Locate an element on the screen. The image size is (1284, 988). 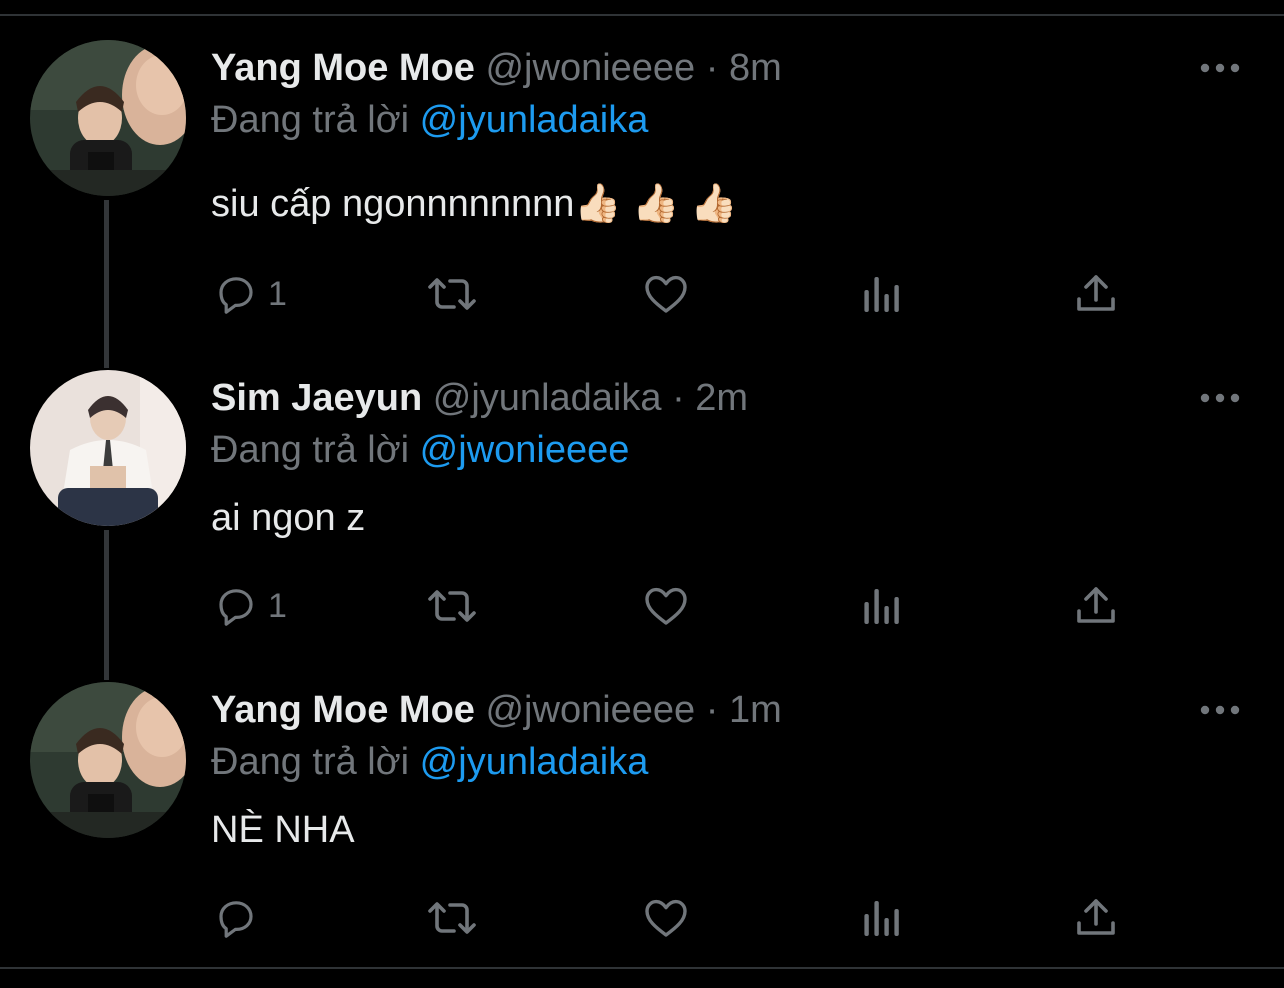
reply-button is located at coordinates (240, 918).